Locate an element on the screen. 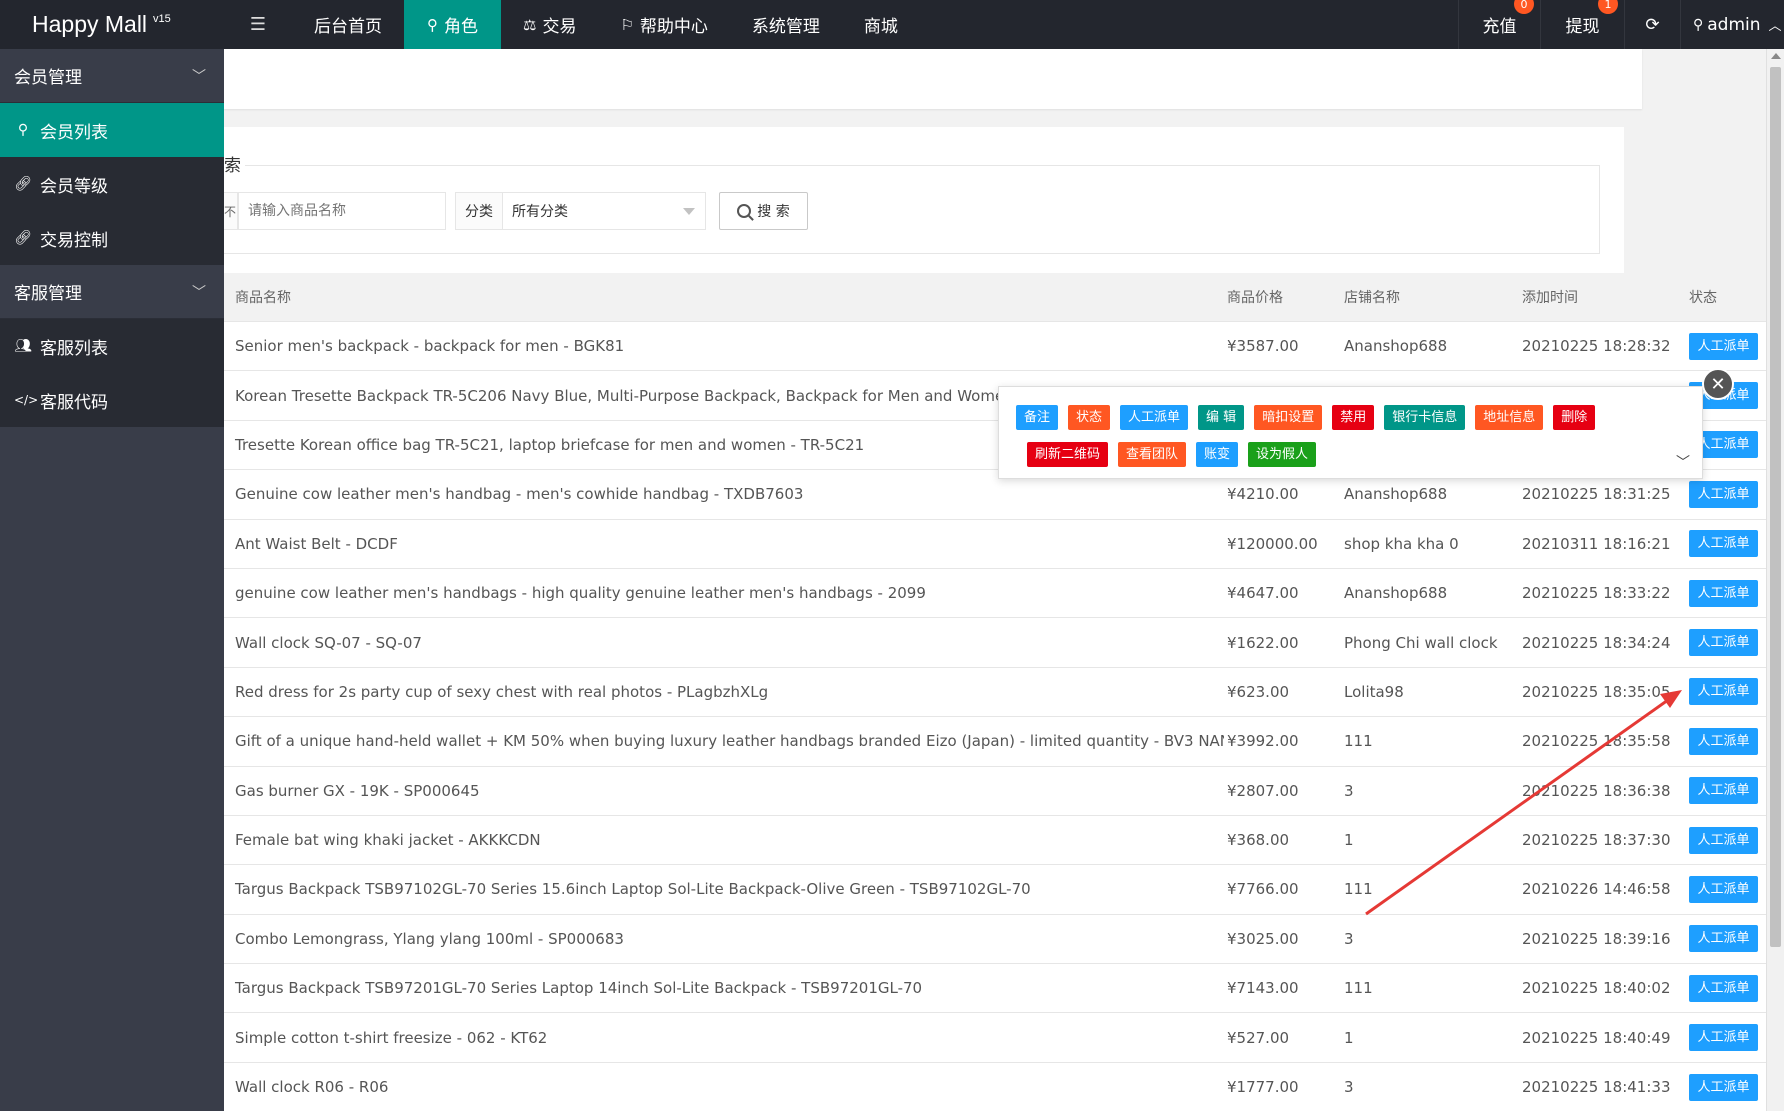  brand-logo: Happy Mall v15 is located at coordinates (112, 24).